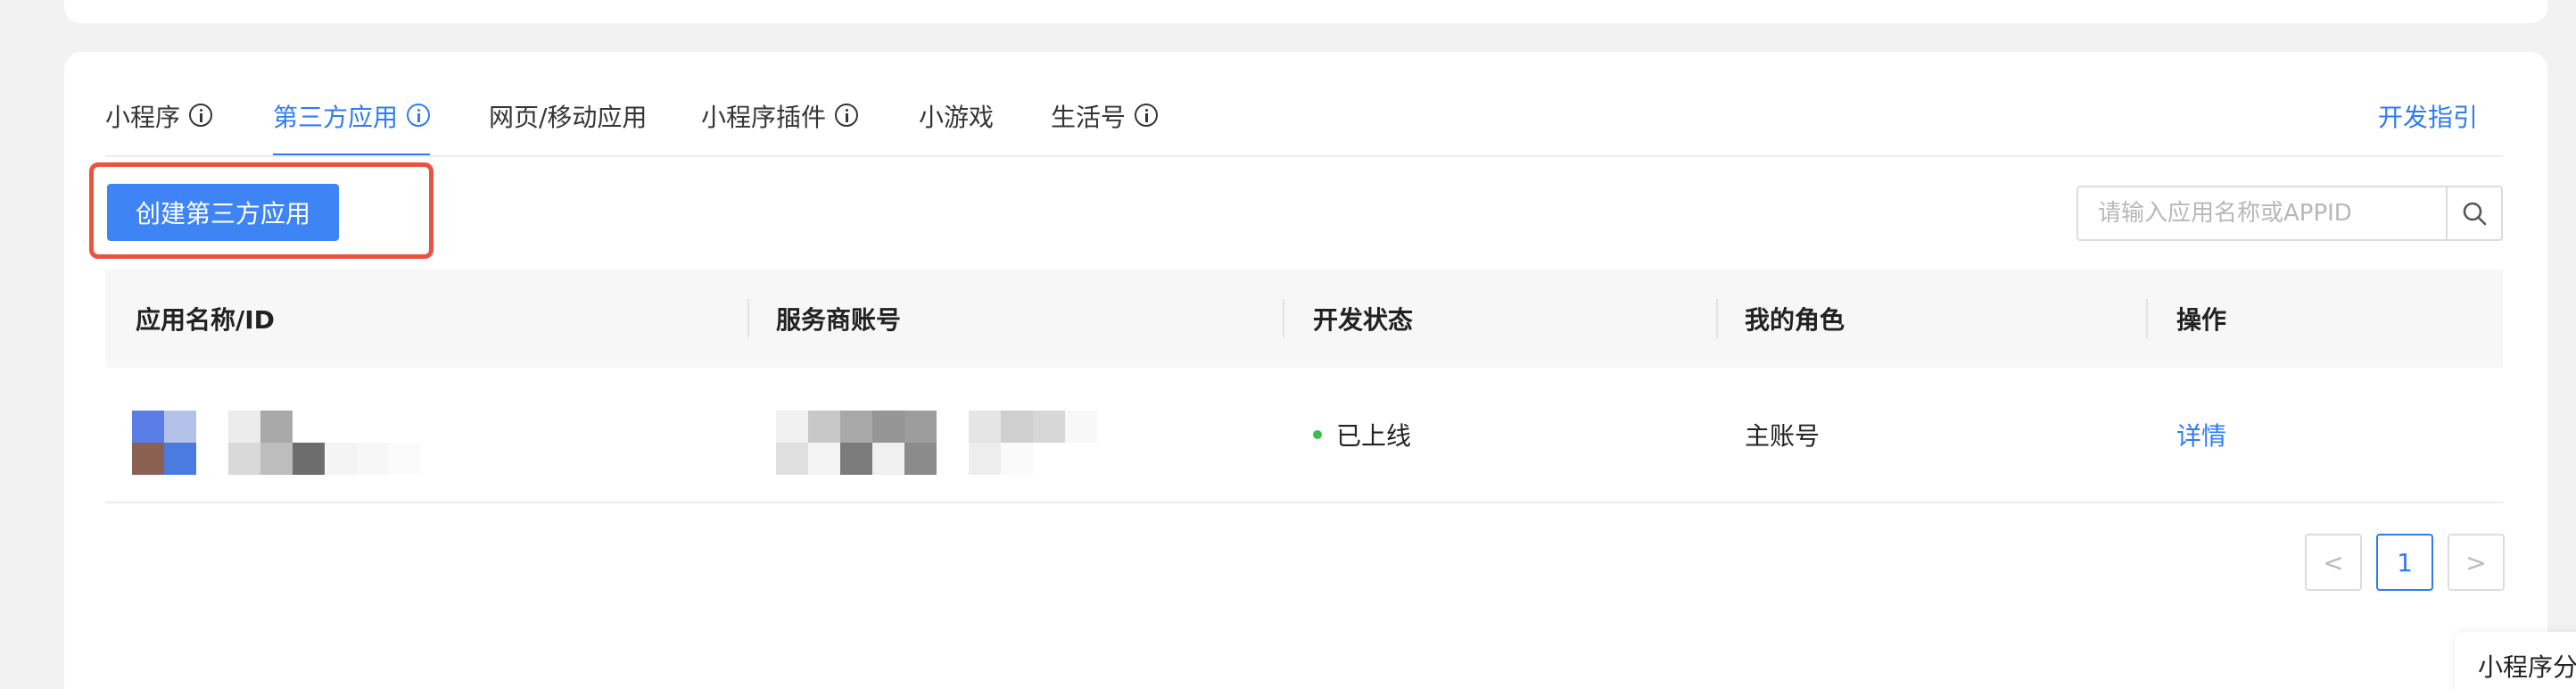 The height and width of the screenshot is (689, 2576). I want to click on chevron-left-icon: <, so click(2333, 562).